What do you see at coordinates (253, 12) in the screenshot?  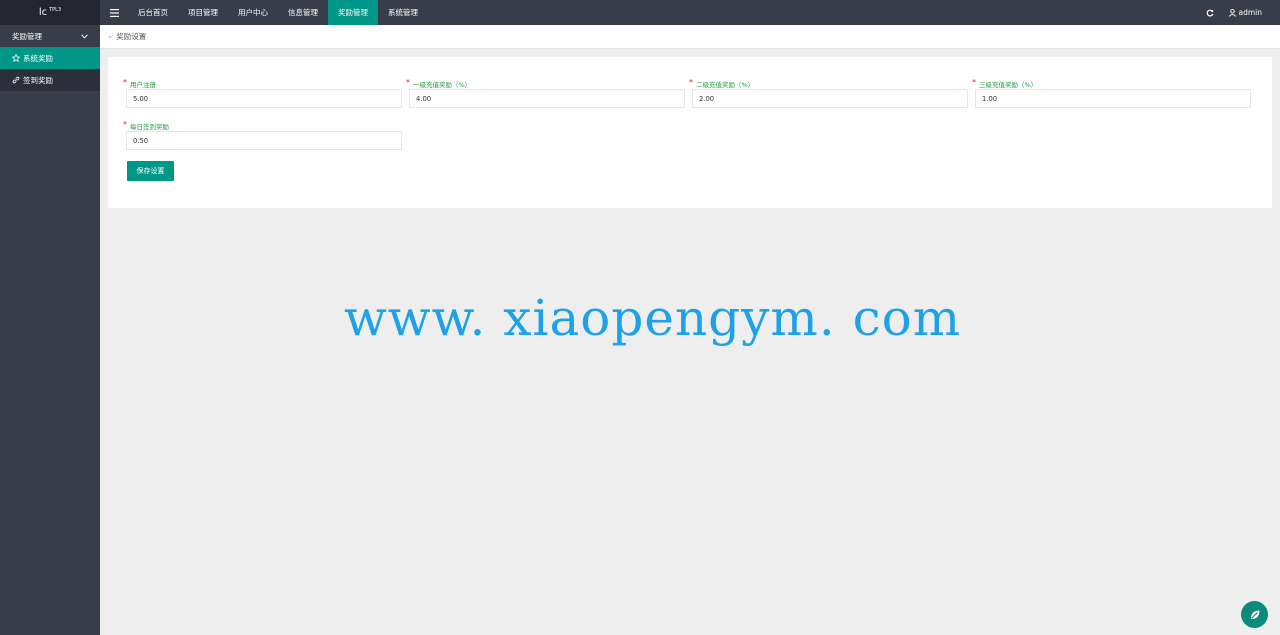 I see `nav-item-users: 用户中心` at bounding box center [253, 12].